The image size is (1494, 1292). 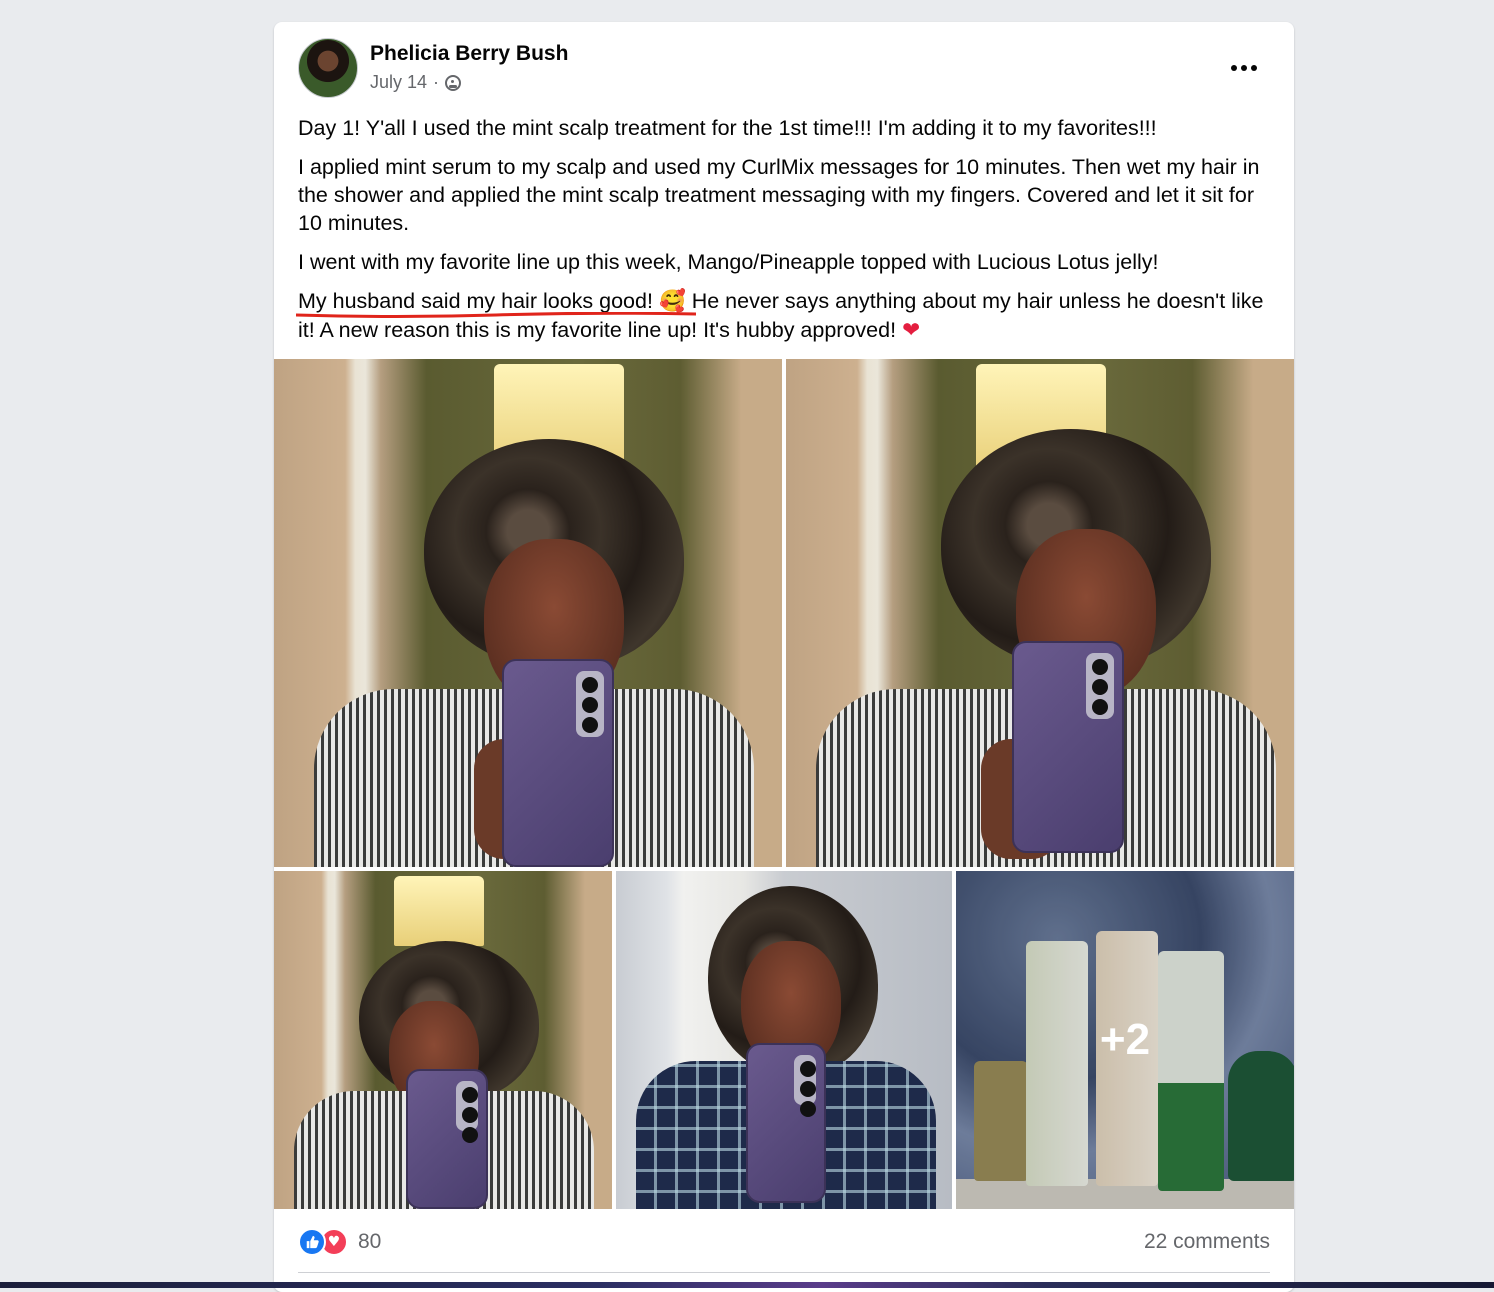 I want to click on post-footer: ♥ 80 22 comments, so click(x=784, y=1242).